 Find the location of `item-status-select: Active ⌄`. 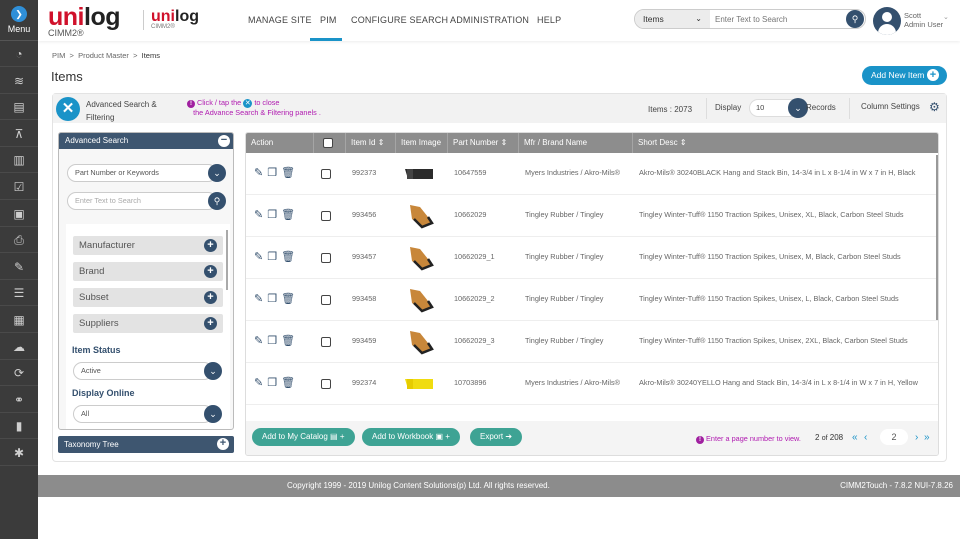

item-status-select: Active ⌄ is located at coordinates (147, 371).